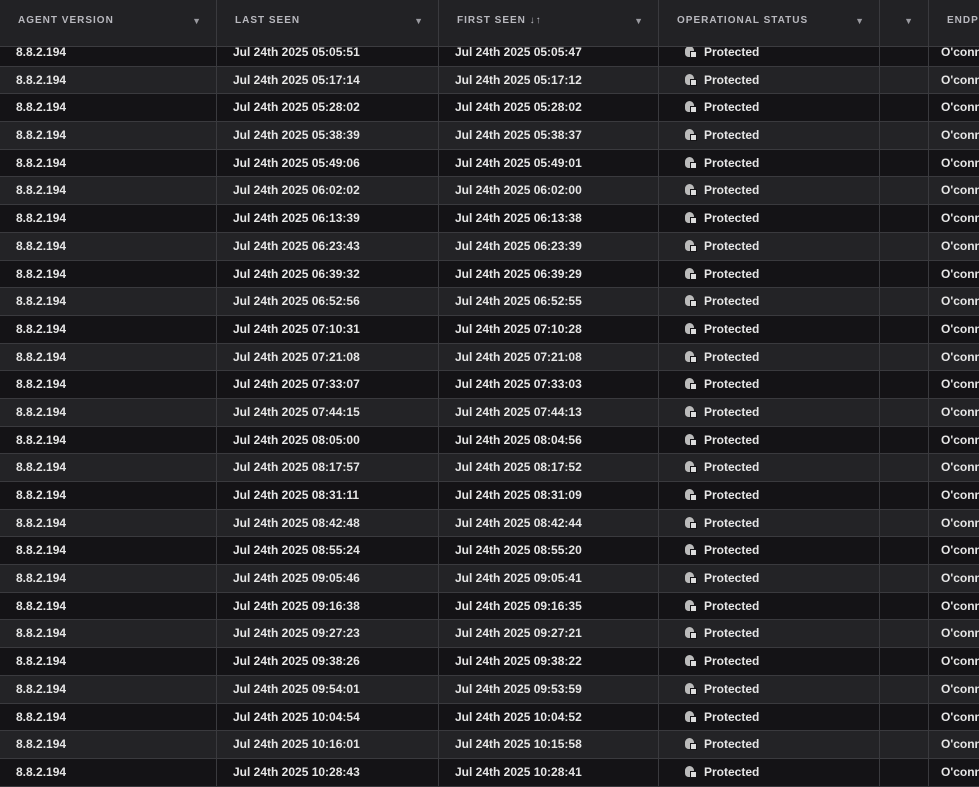 This screenshot has width=979, height=787. What do you see at coordinates (518, 771) in the screenshot?
I see `cell-text: Jul 24th 2025 10:28:41` at bounding box center [518, 771].